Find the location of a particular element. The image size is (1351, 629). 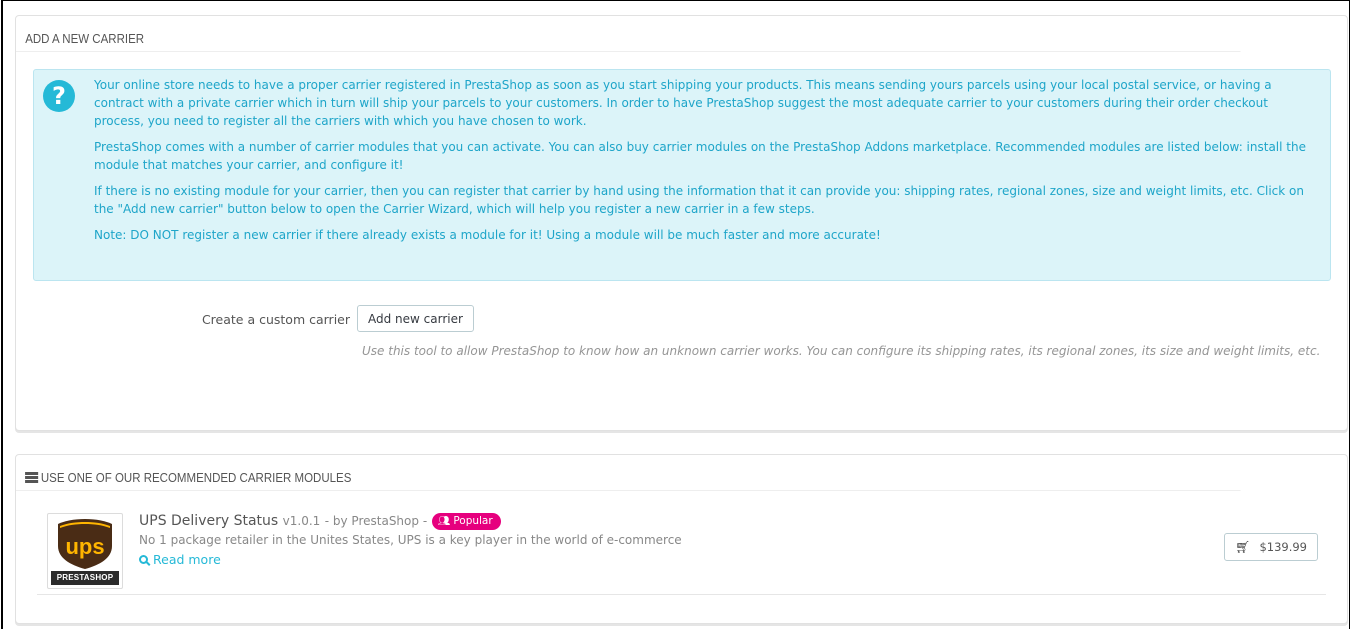

cart-icon: 🛒︎ is located at coordinates (1243, 547).